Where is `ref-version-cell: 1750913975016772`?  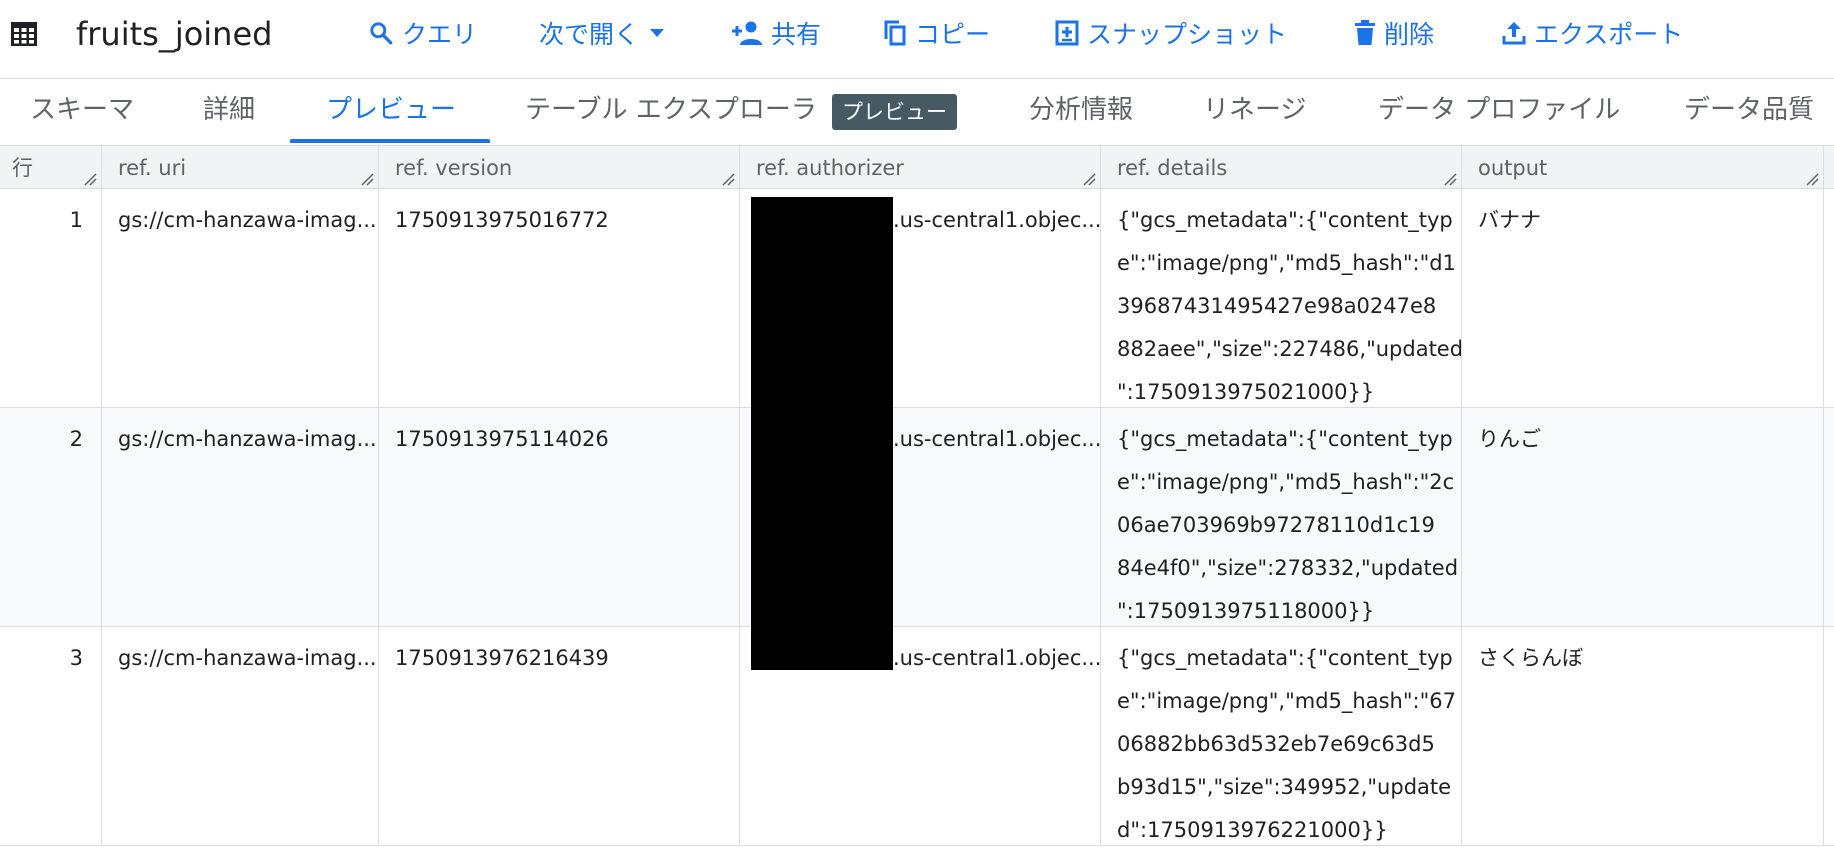
ref-version-cell: 1750913975016772 is located at coordinates (559, 298).